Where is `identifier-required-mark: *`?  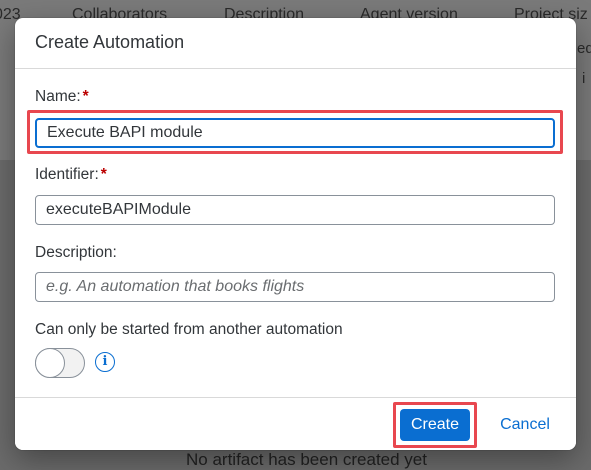
identifier-required-mark: * is located at coordinates (103, 174).